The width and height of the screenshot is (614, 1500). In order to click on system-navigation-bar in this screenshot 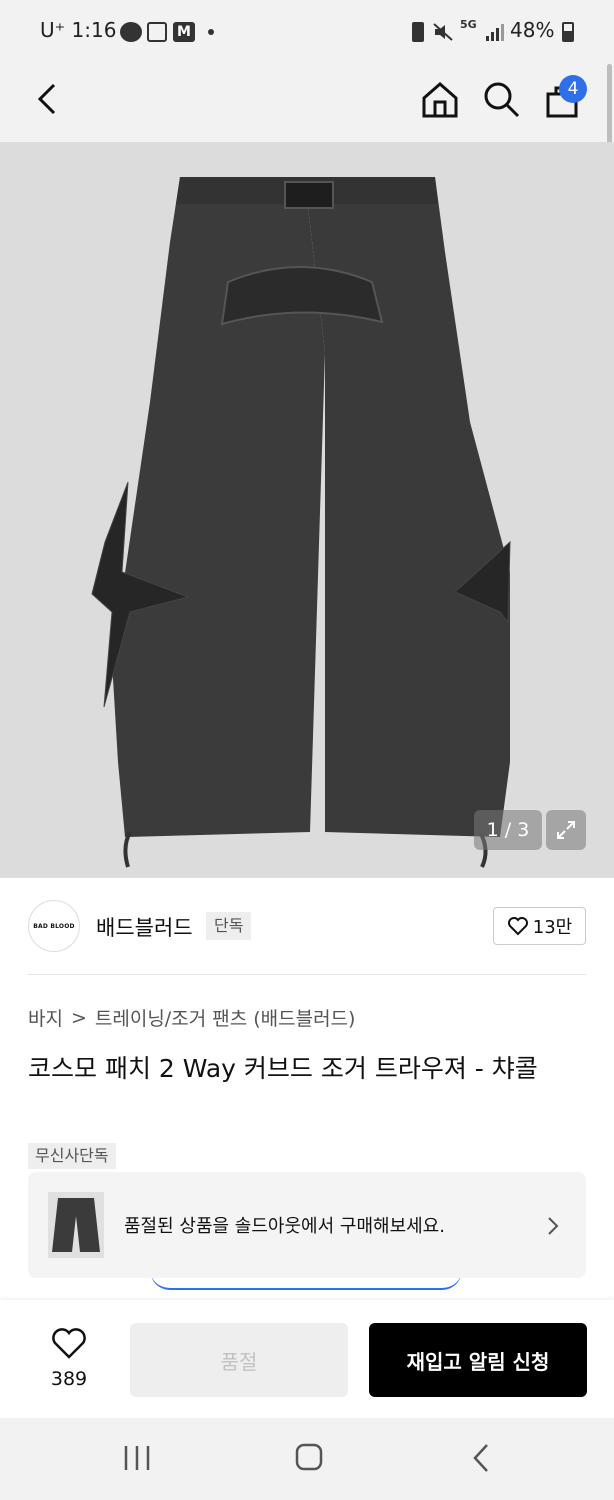, I will do `click(307, 1459)`.